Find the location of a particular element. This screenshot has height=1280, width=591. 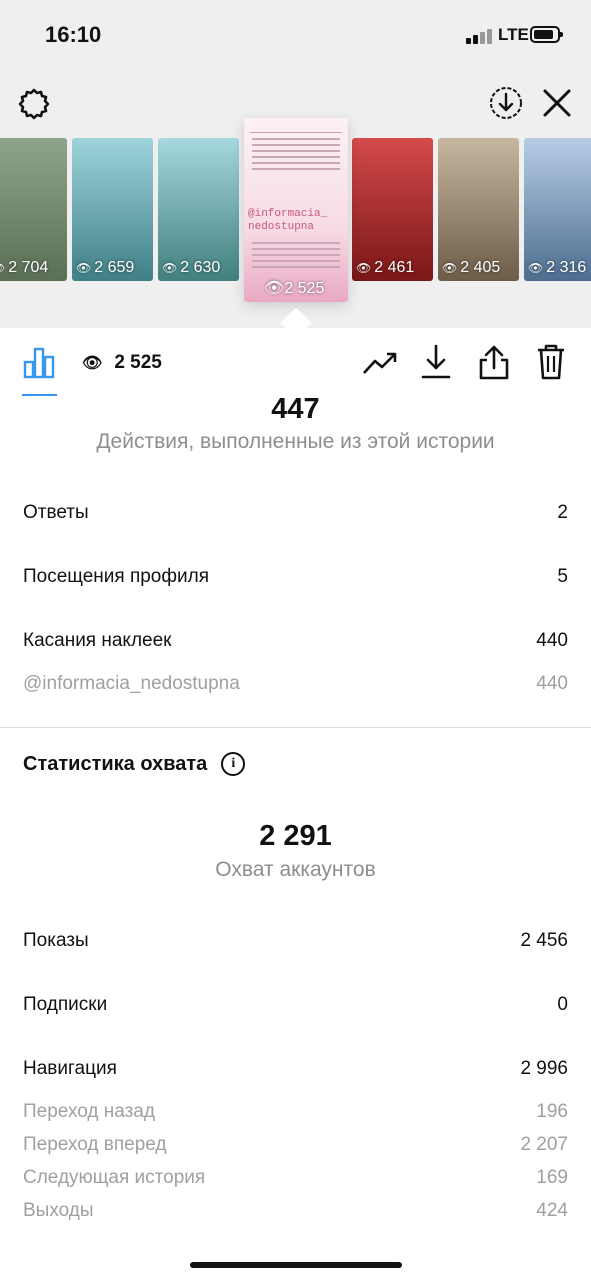

stat-value: 196 is located at coordinates (552, 1111).